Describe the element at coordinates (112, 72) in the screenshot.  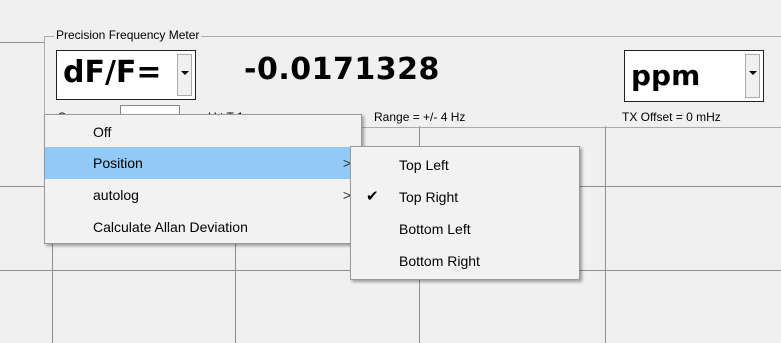
I see `mode-select-value: dF/F=` at that location.